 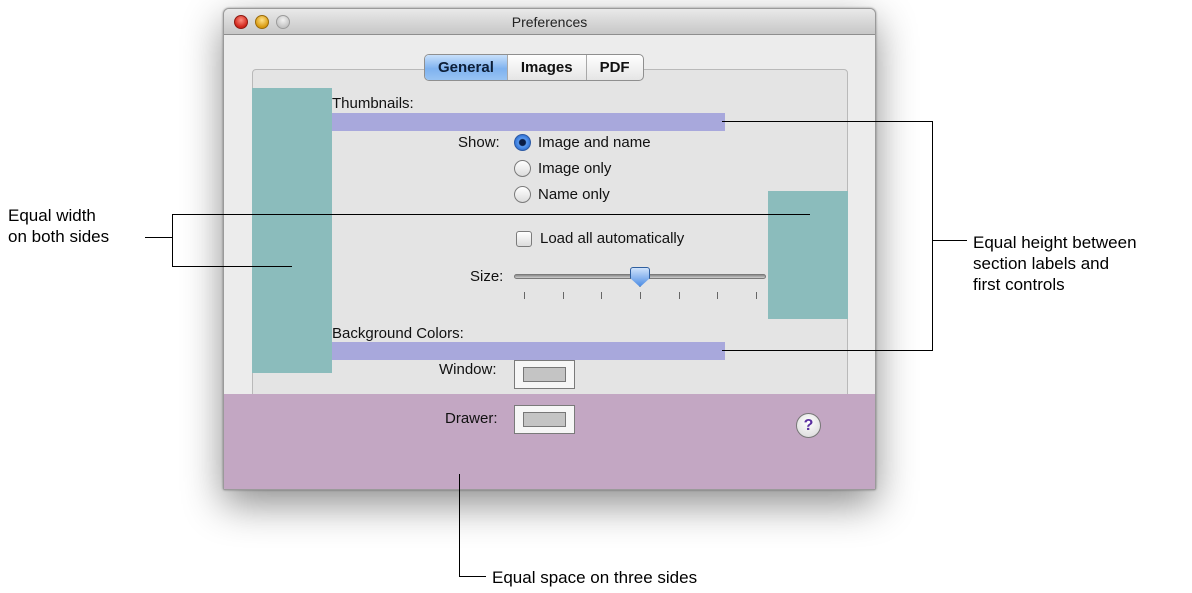 I want to click on drawer-color-well, so click(x=544, y=419).